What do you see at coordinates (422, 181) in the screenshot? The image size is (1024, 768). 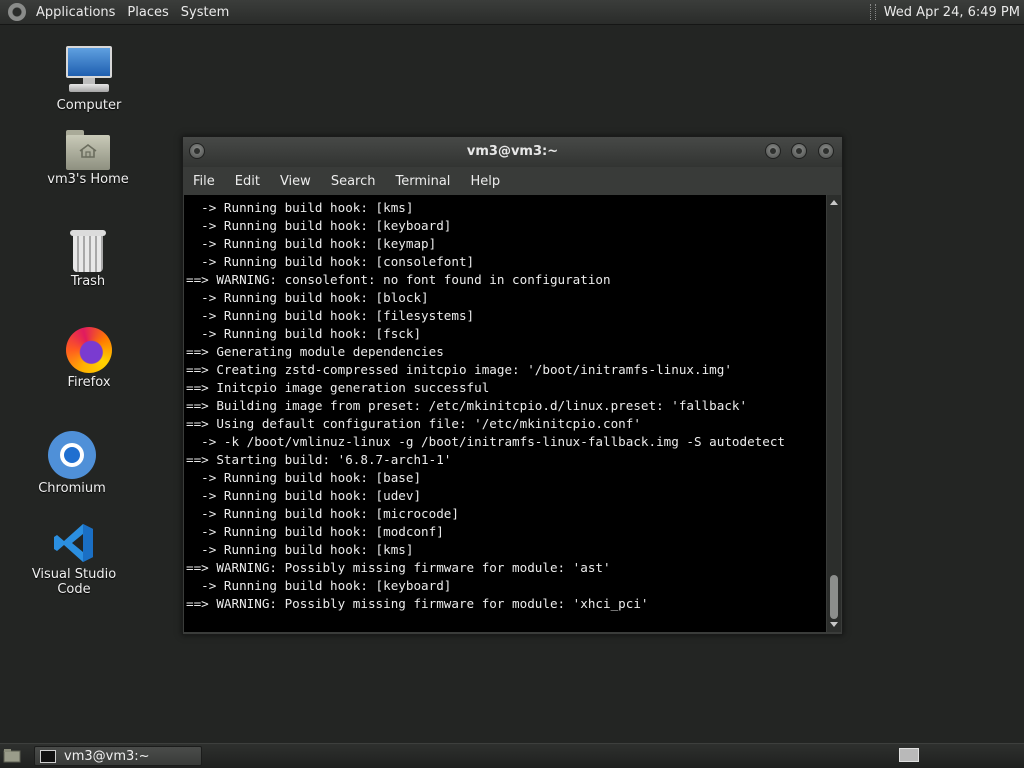 I see `menu-terminal: Terminal` at bounding box center [422, 181].